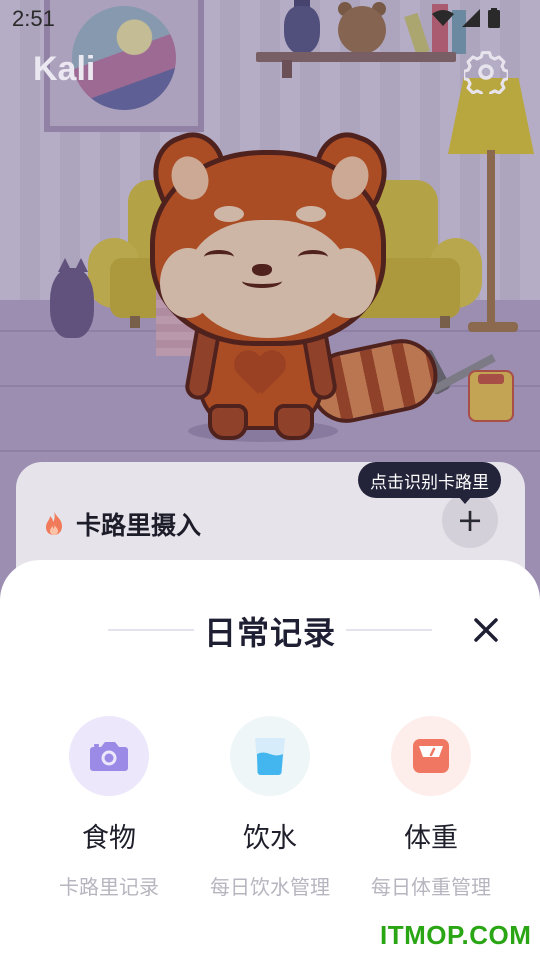 This screenshot has width=540, height=960. I want to click on close-icon, so click(486, 630).